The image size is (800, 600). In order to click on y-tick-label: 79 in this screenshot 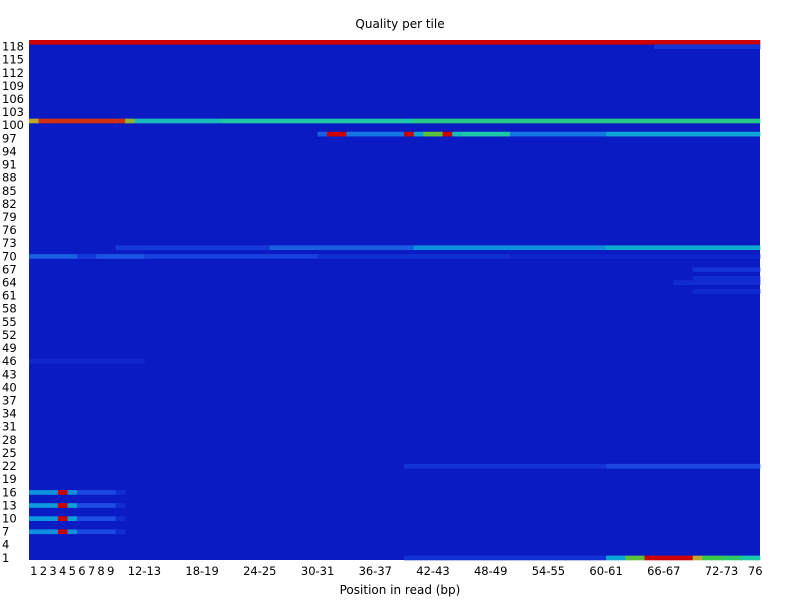, I will do `click(9, 217)`.